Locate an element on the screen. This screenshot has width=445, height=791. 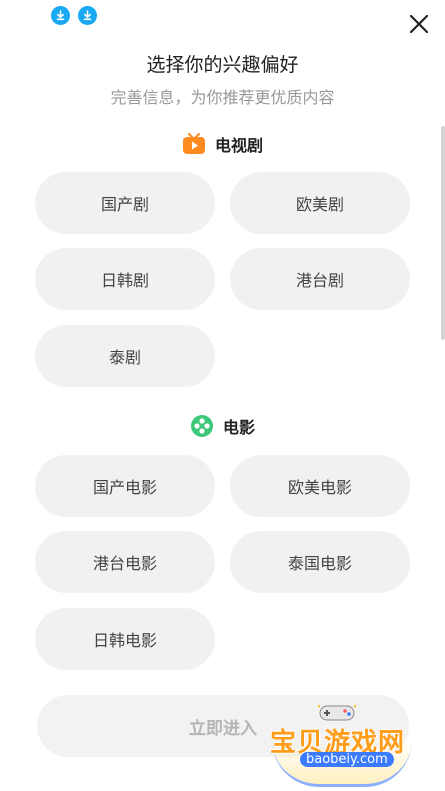
interest-chip: 泰国电影 is located at coordinates (320, 562).